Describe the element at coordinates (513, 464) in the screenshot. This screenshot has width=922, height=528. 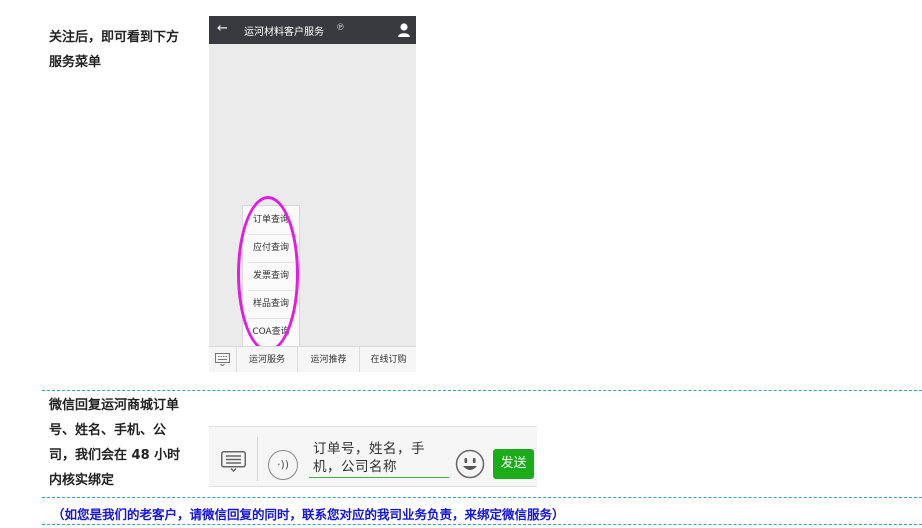
I see `send-button: 发送` at that location.